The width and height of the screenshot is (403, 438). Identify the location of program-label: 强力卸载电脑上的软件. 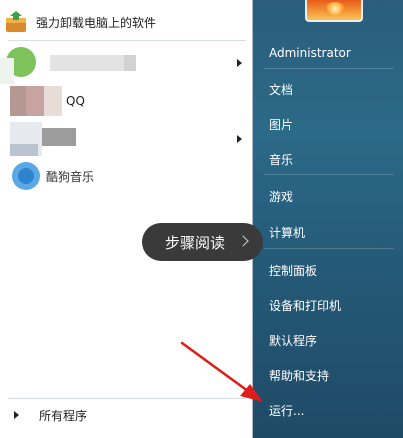
(96, 22).